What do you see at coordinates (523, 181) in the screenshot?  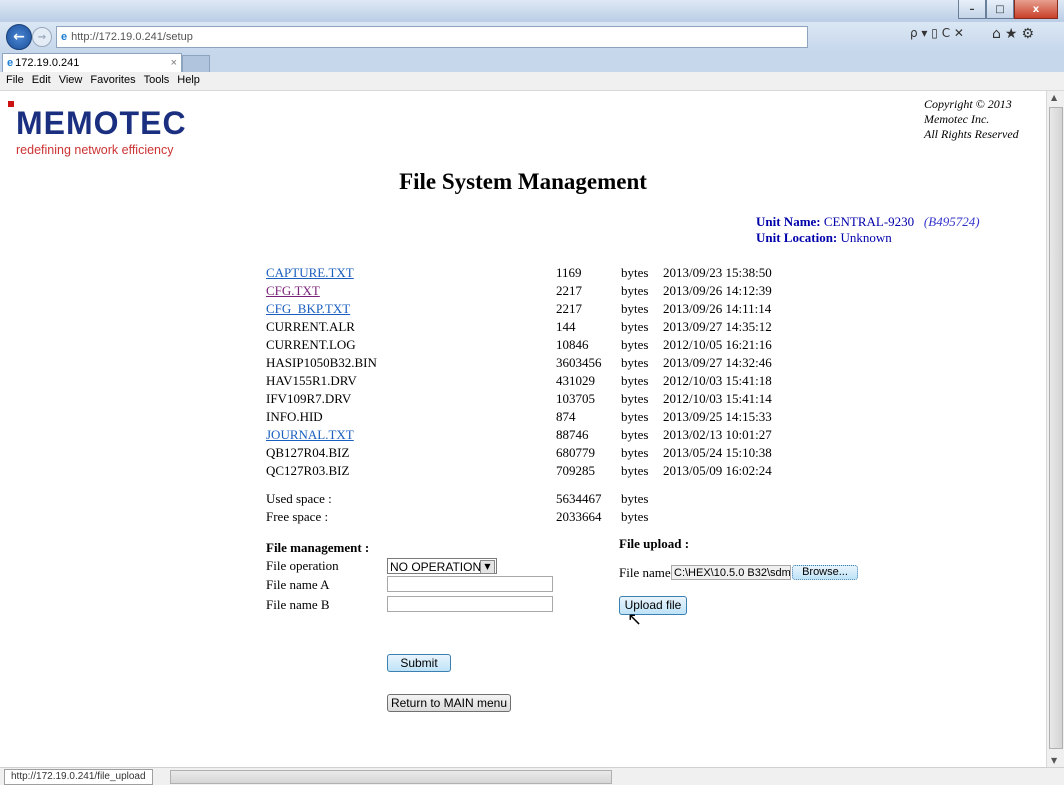 I see `page-title: File System Management` at bounding box center [523, 181].